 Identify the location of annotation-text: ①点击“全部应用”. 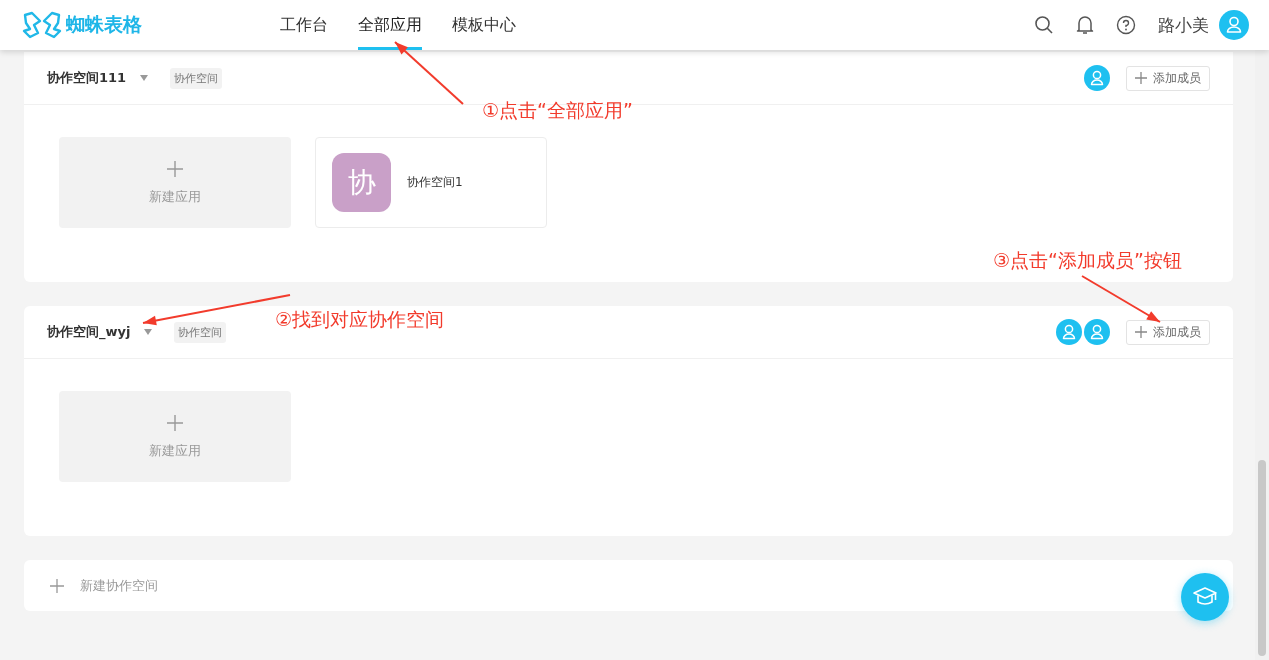
(557, 110).